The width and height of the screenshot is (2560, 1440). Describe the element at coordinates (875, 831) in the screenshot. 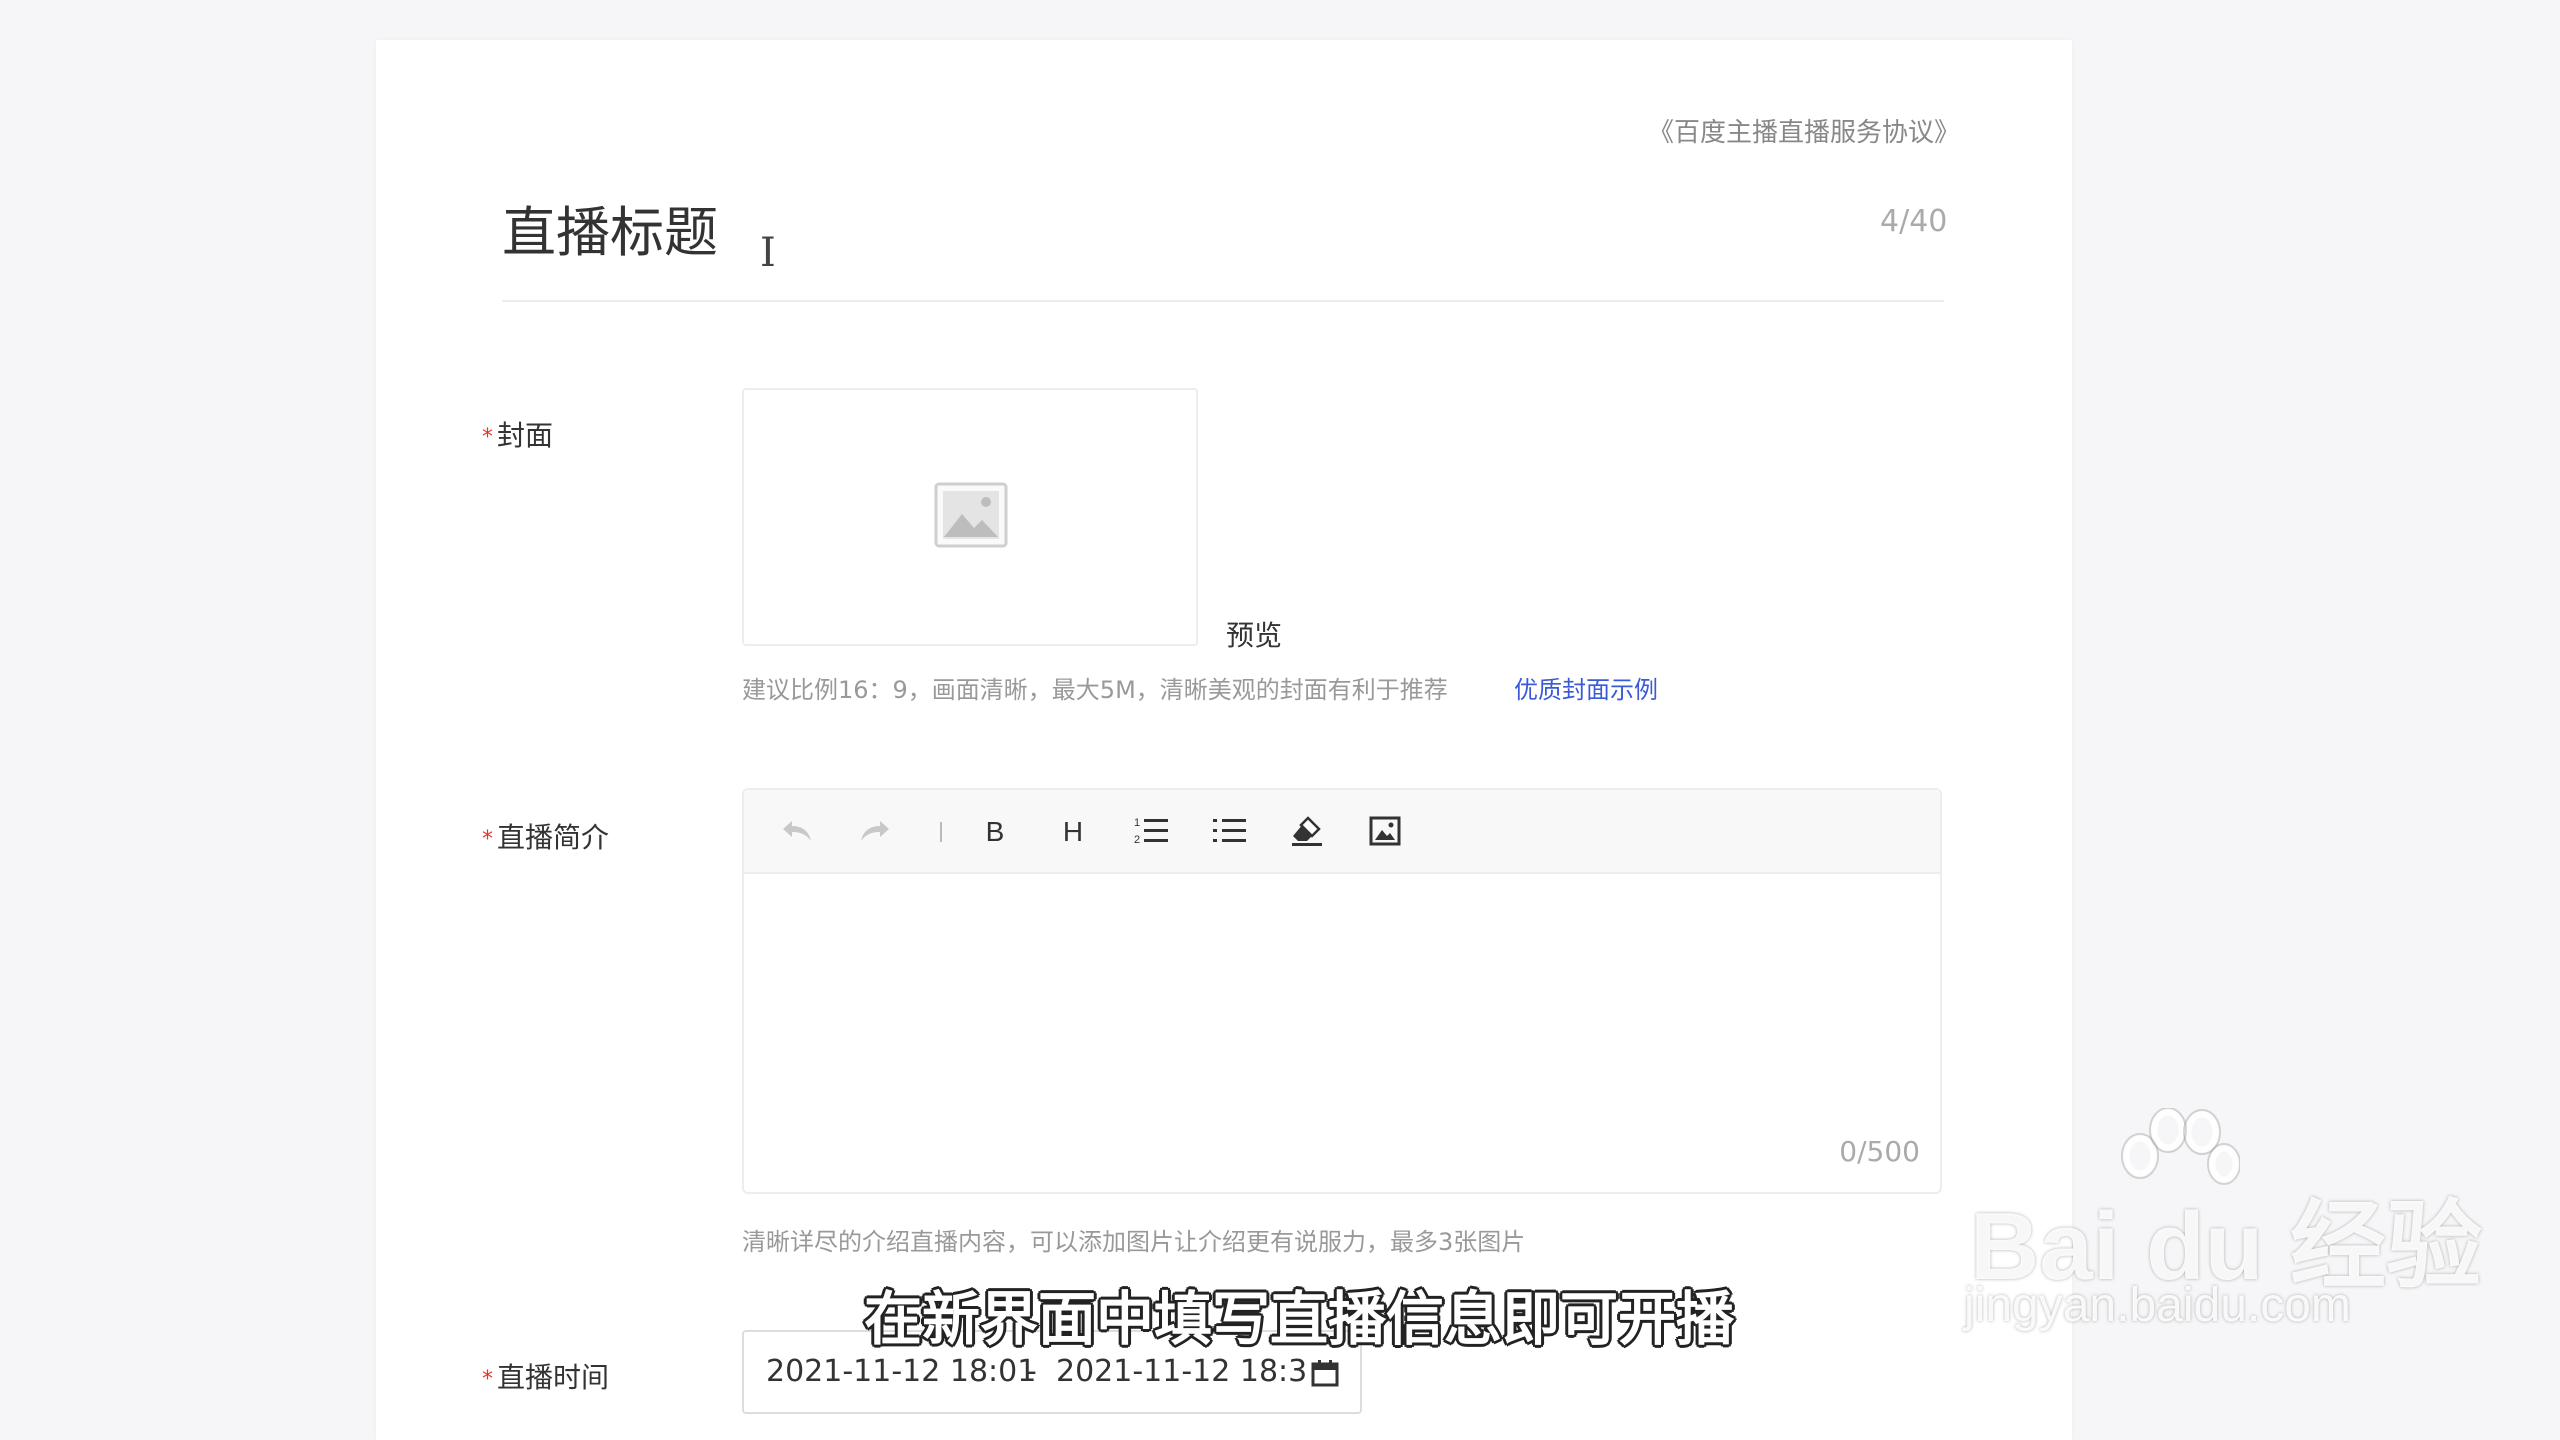

I see `redo-icon` at that location.